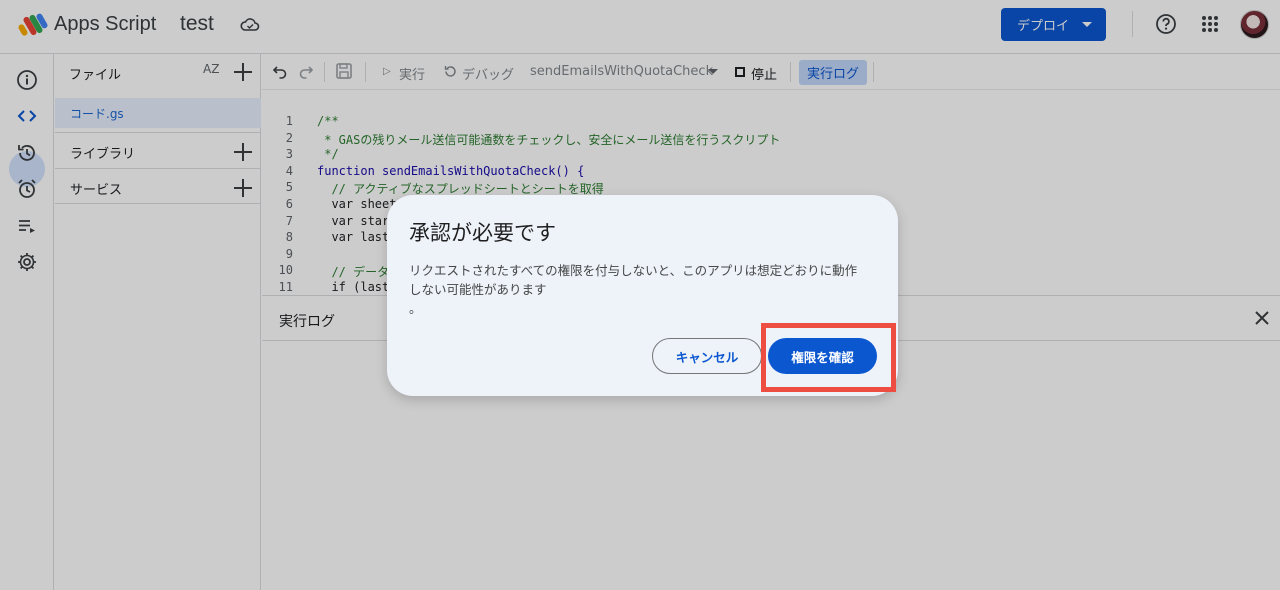 This screenshot has height=590, width=1280. What do you see at coordinates (415, 308) in the screenshot?
I see `dialog-body-line: 。` at bounding box center [415, 308].